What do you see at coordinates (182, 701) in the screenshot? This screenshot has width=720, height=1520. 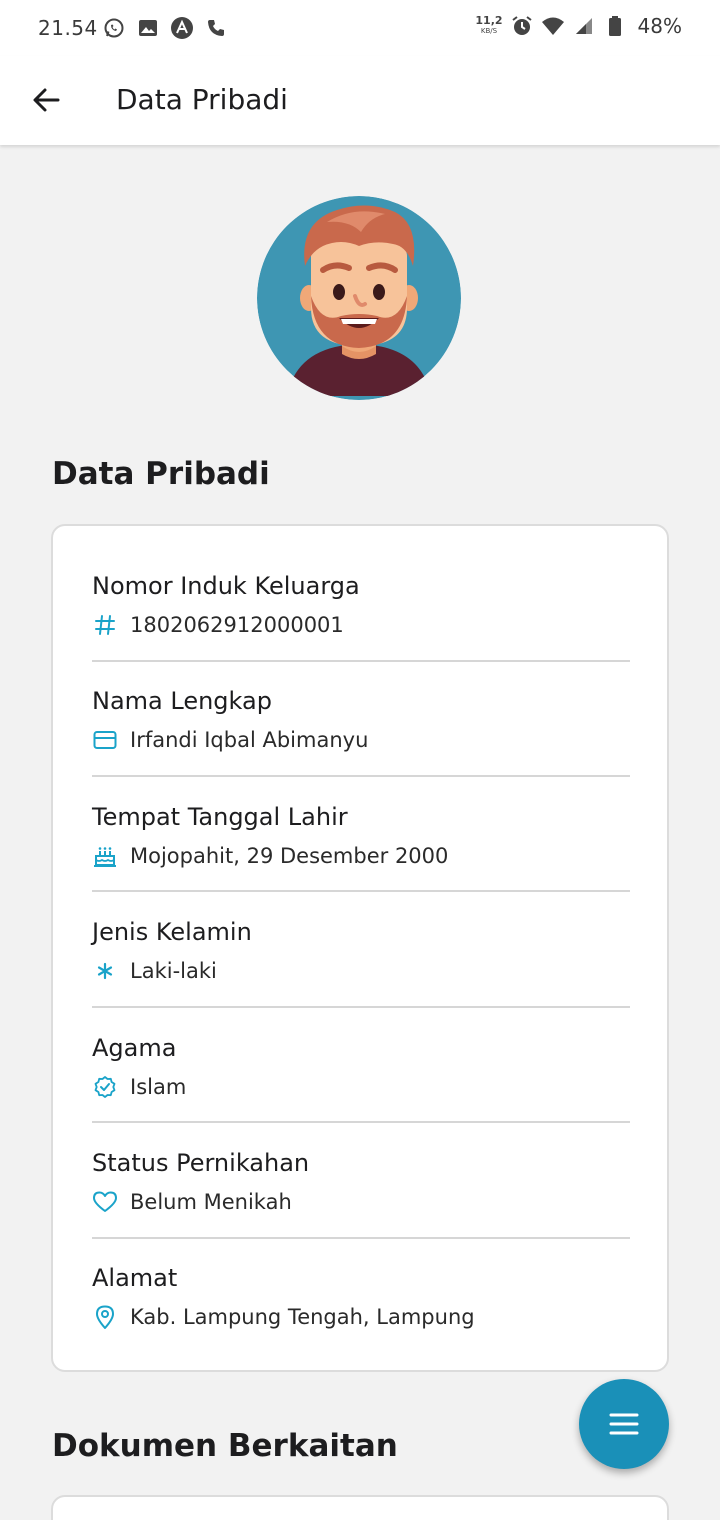 I see `field-label: Nama Lengkap` at bounding box center [182, 701].